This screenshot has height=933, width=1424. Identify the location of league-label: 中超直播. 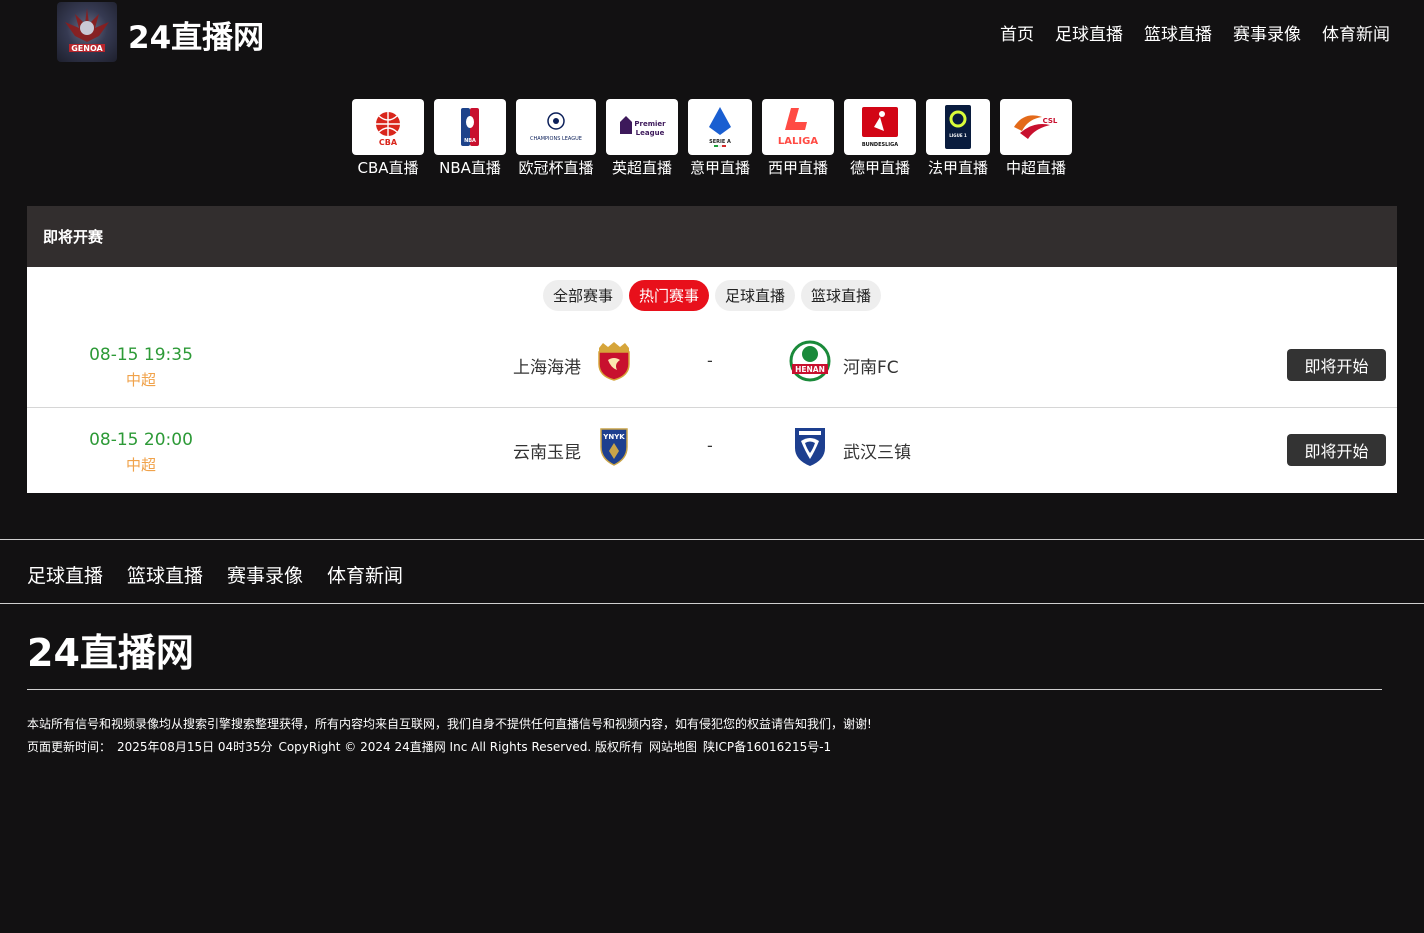
(1035, 168).